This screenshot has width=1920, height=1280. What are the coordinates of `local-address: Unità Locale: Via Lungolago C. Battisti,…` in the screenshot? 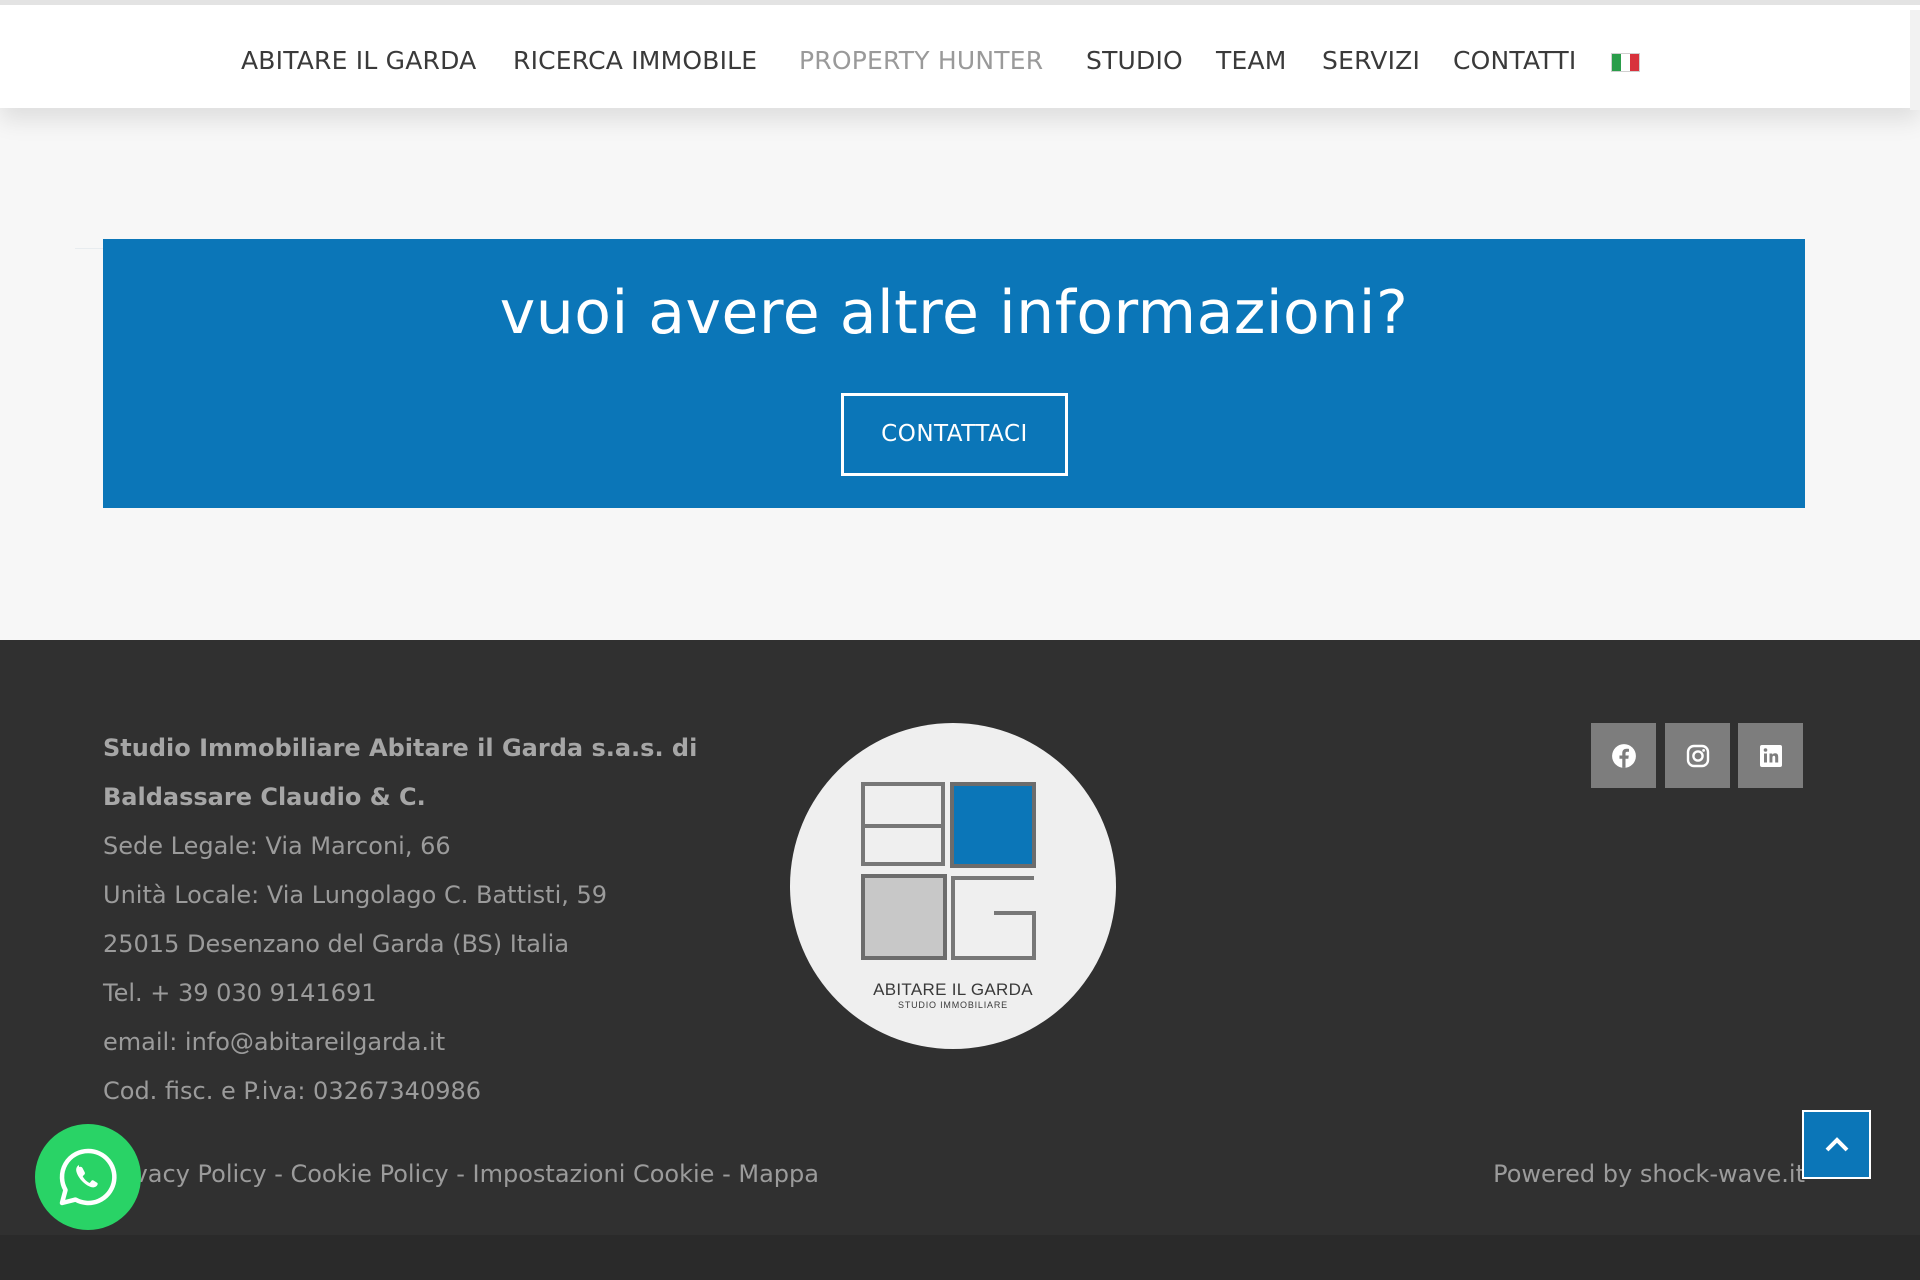 It's located at (355, 895).